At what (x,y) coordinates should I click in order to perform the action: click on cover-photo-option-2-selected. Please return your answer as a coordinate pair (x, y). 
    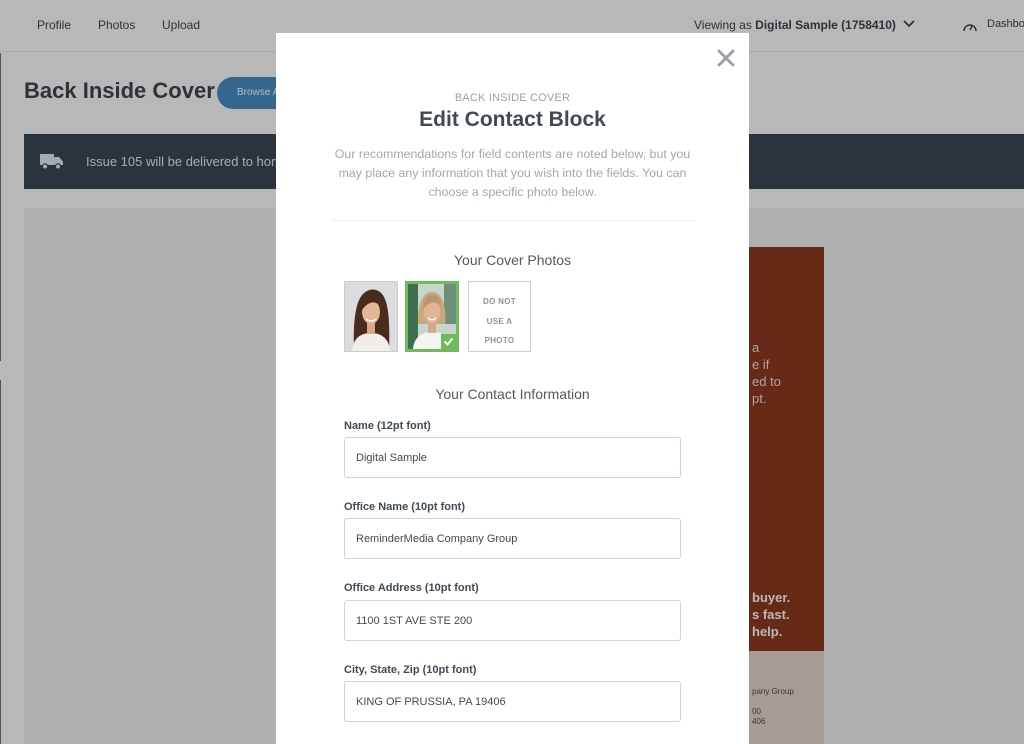
    Looking at the image, I should click on (432, 316).